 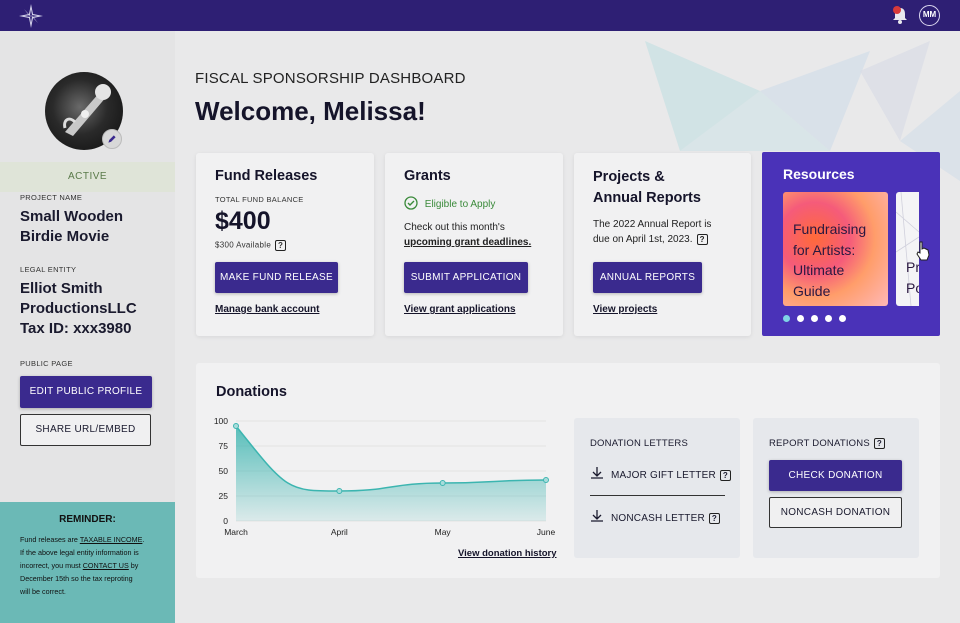 I want to click on notification-bell-icon, so click(x=900, y=15).